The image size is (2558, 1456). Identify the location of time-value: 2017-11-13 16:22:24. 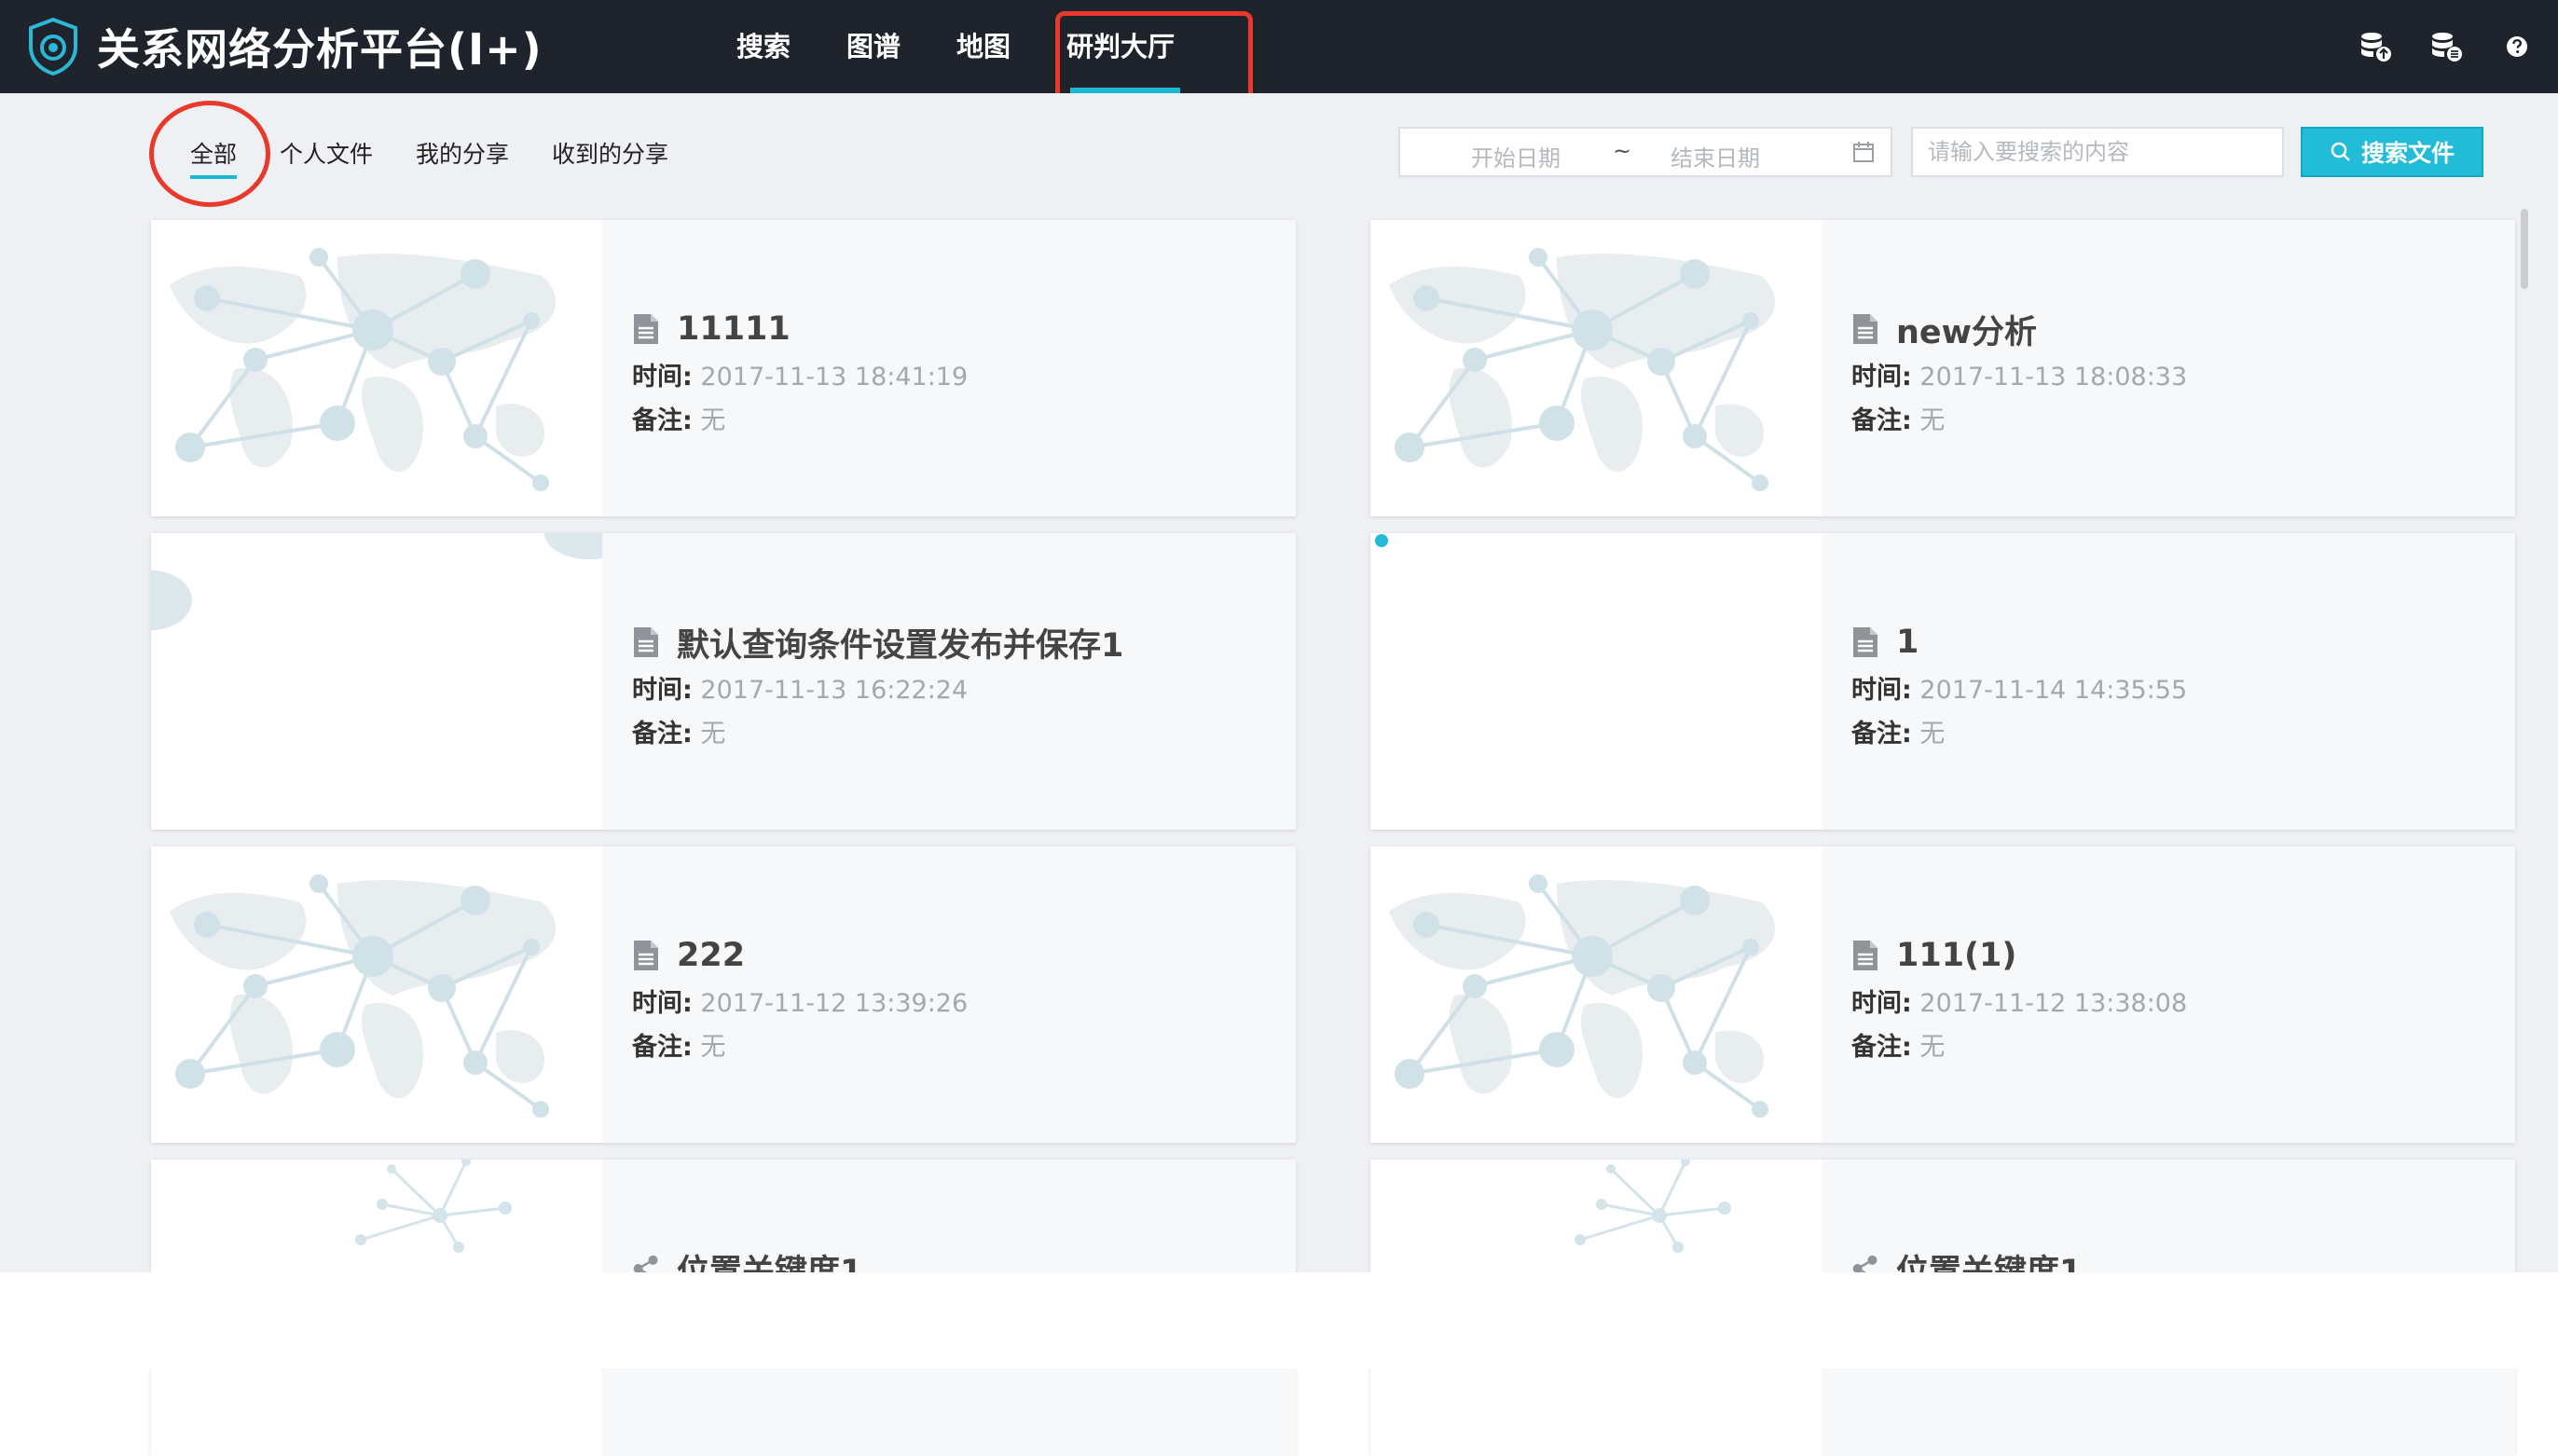
(835, 690).